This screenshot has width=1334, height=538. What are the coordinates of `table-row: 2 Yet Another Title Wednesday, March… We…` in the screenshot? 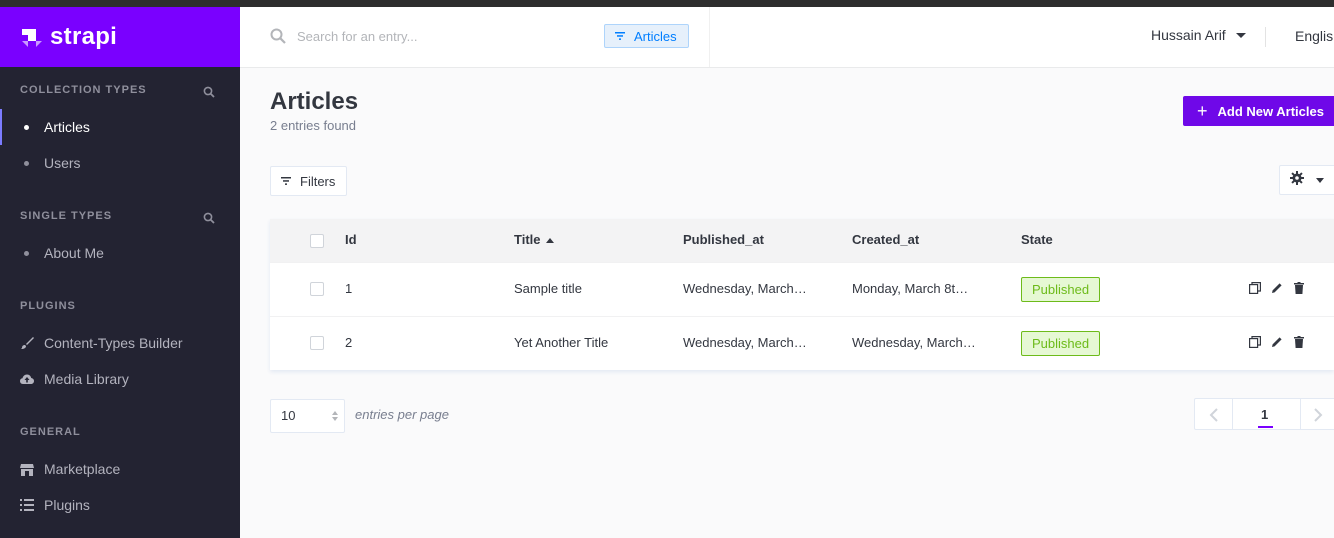 It's located at (802, 343).